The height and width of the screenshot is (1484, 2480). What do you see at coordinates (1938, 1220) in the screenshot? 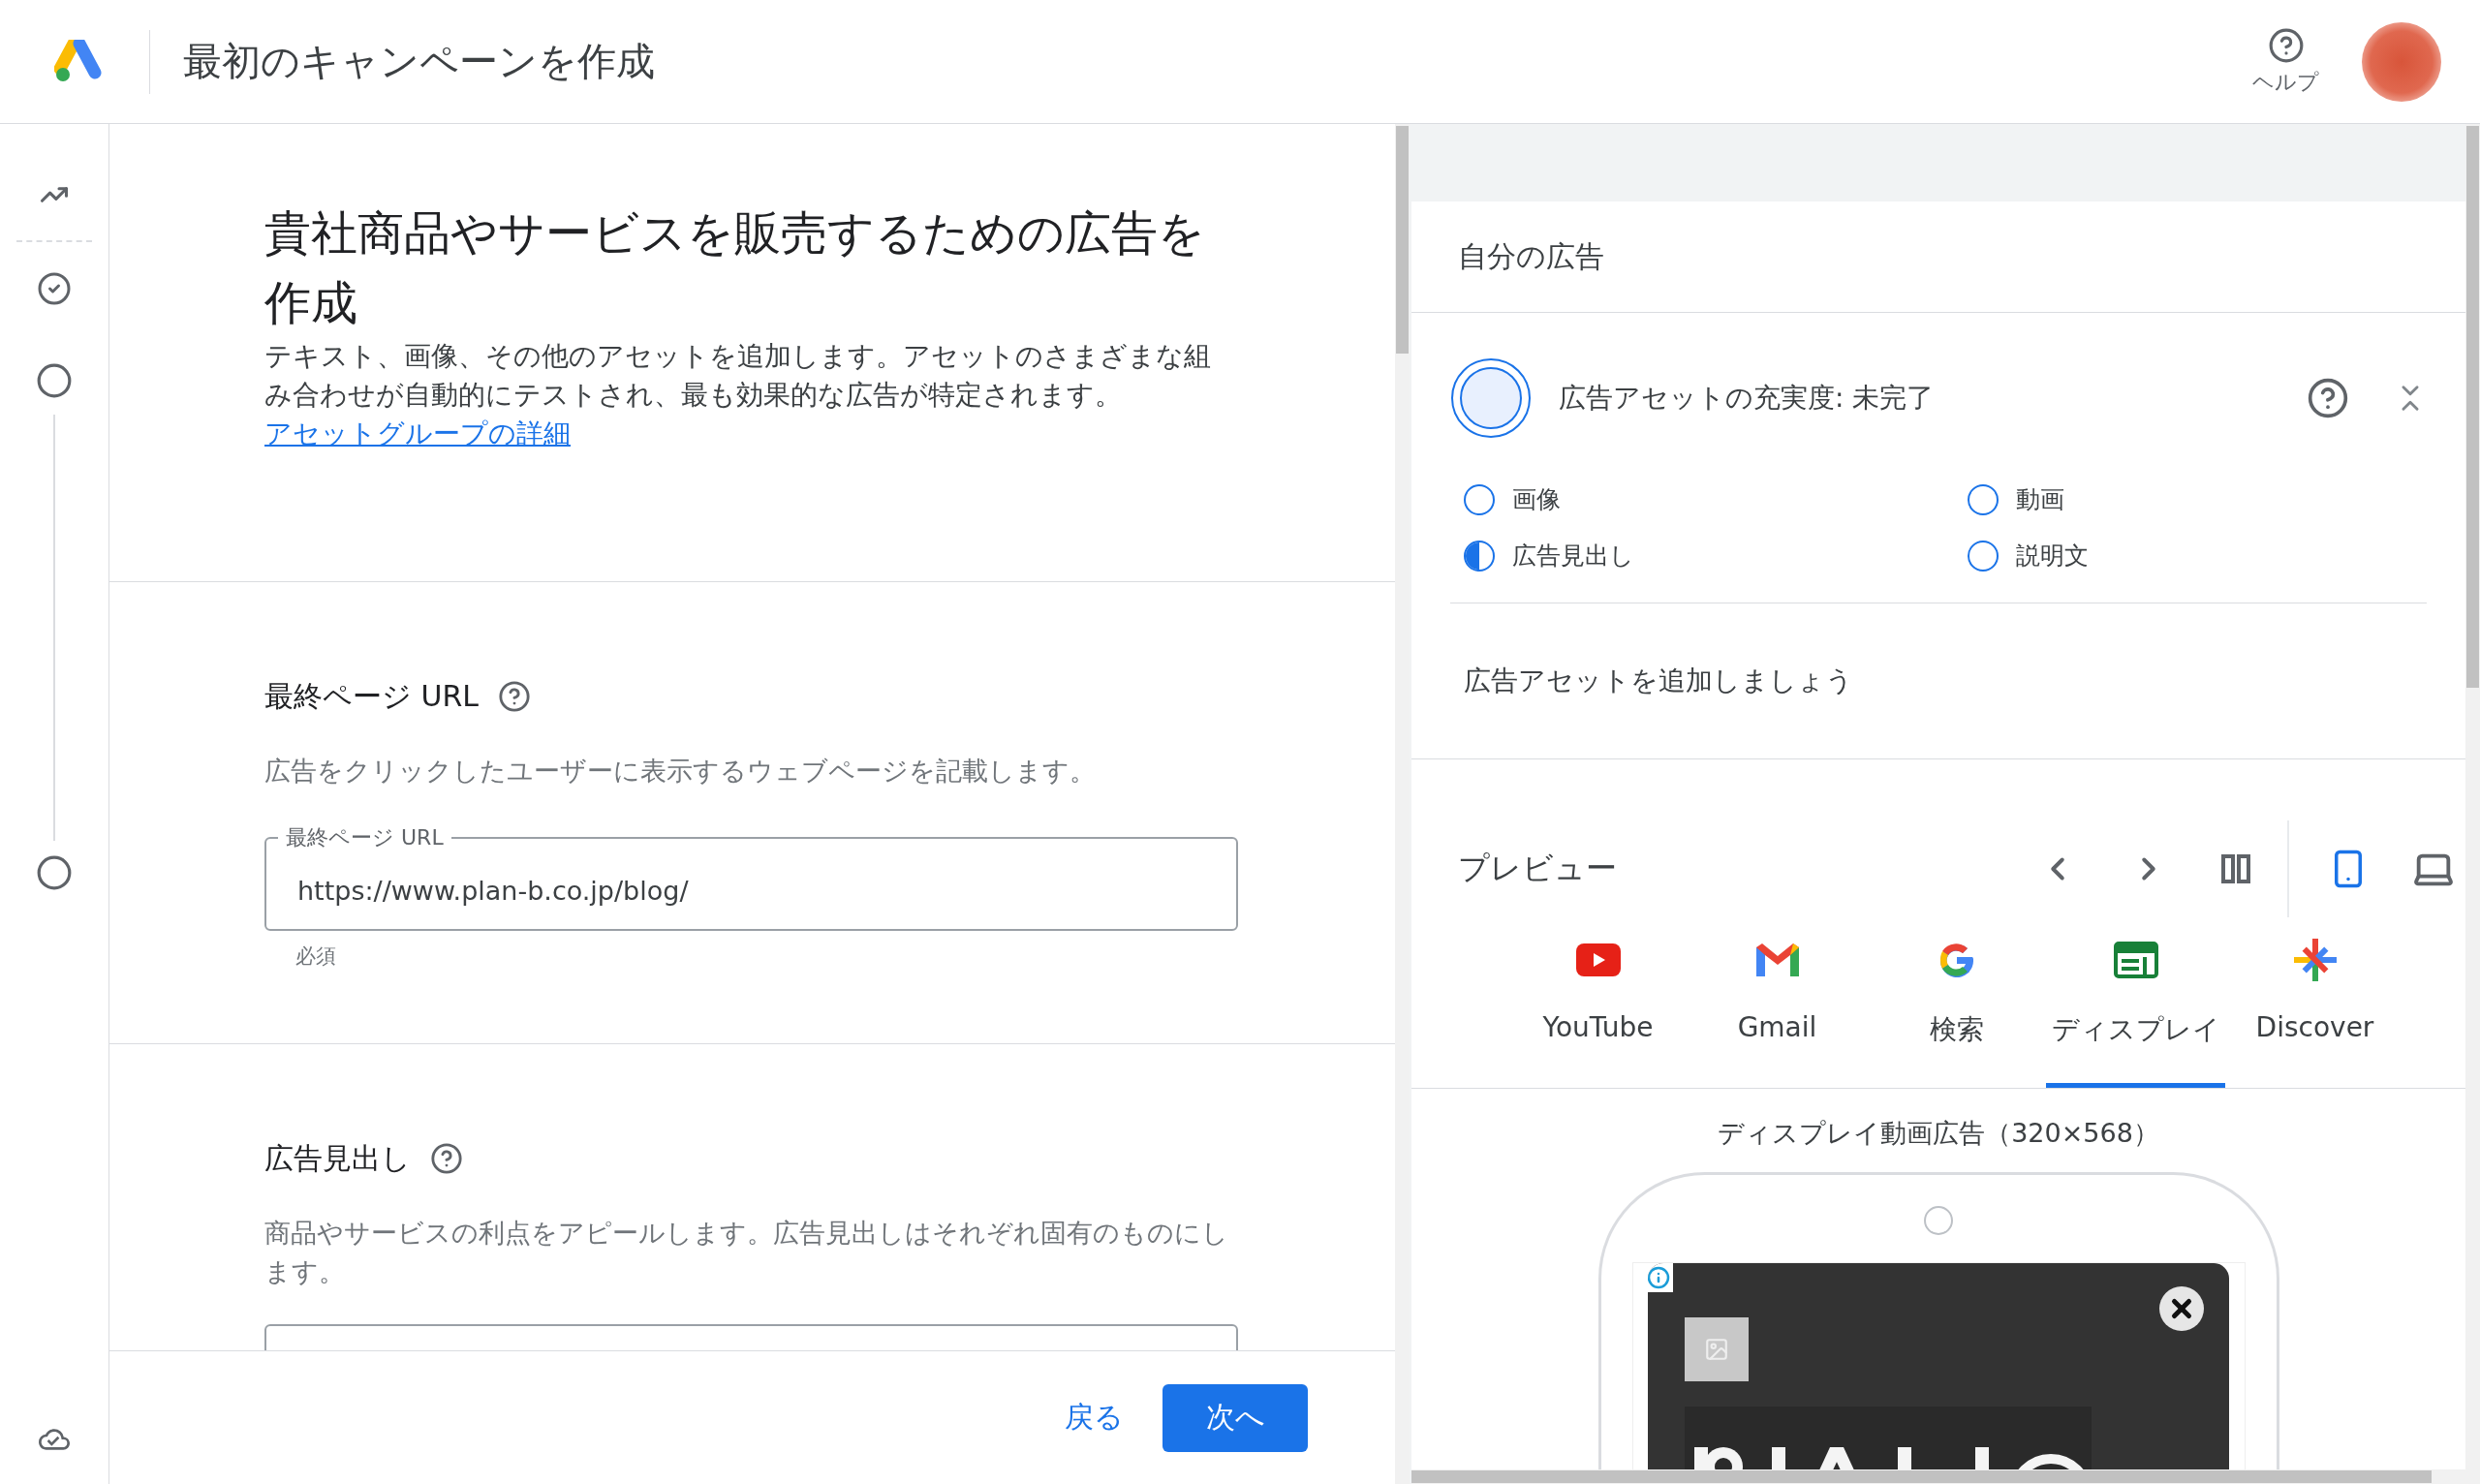
I see `camera-icon` at bounding box center [1938, 1220].